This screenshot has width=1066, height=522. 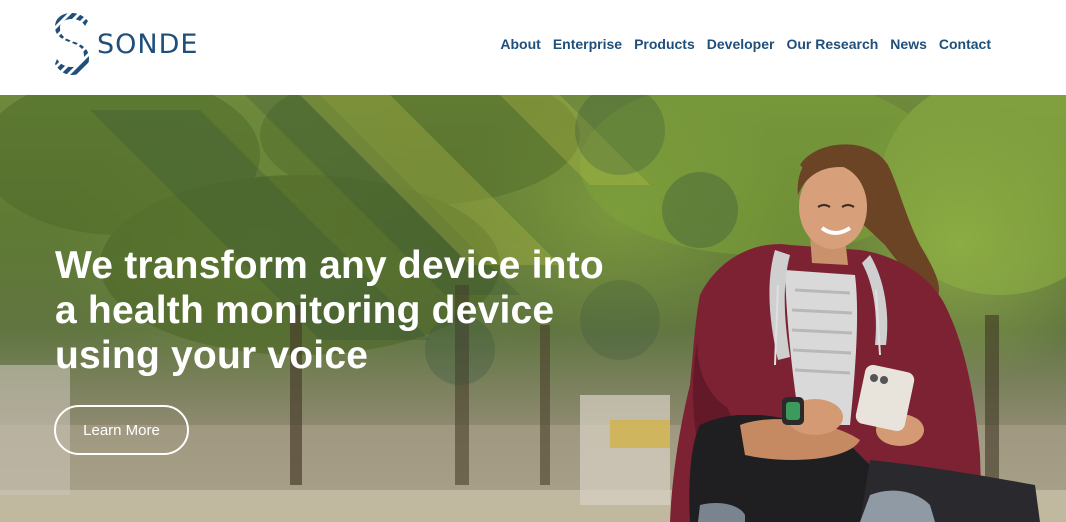 What do you see at coordinates (520, 44) in the screenshot?
I see `nav-about: About` at bounding box center [520, 44].